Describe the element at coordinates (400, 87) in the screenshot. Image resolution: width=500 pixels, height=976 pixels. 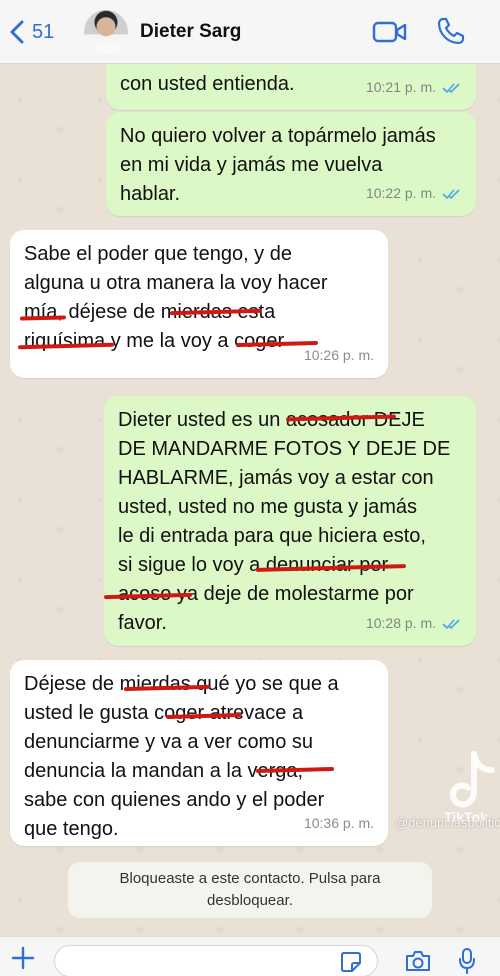
I see `message-time: 10:21 p. m.` at that location.